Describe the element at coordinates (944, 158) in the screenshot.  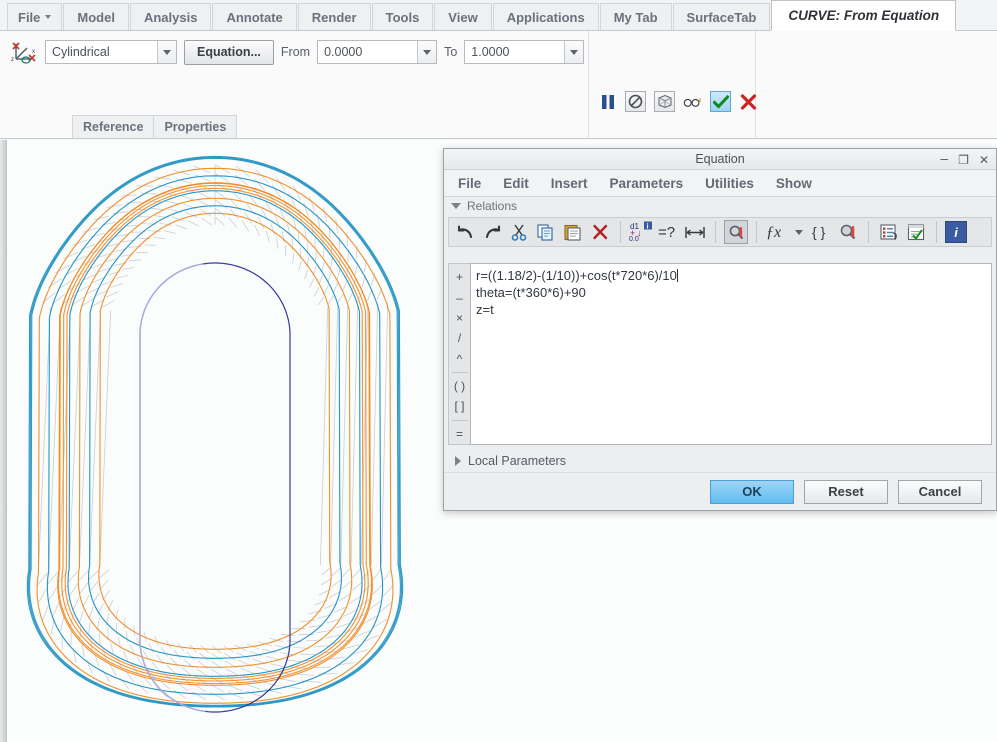
I see `minimize-icon: –` at that location.